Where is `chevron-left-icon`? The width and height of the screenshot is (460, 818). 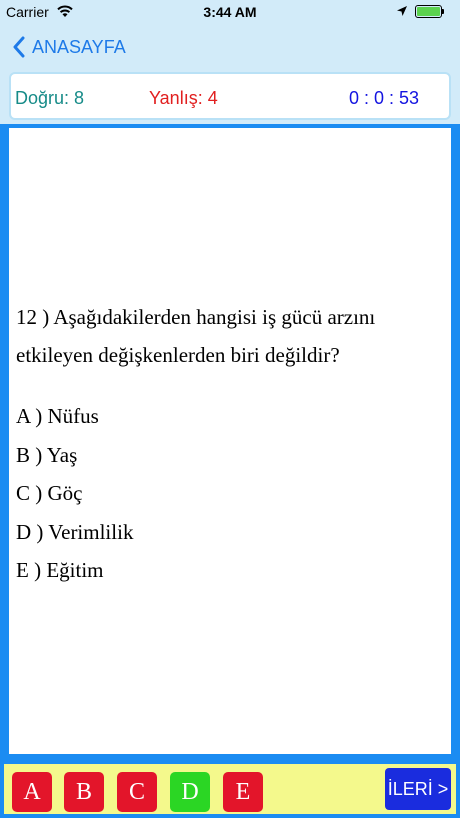
chevron-left-icon is located at coordinates (19, 47).